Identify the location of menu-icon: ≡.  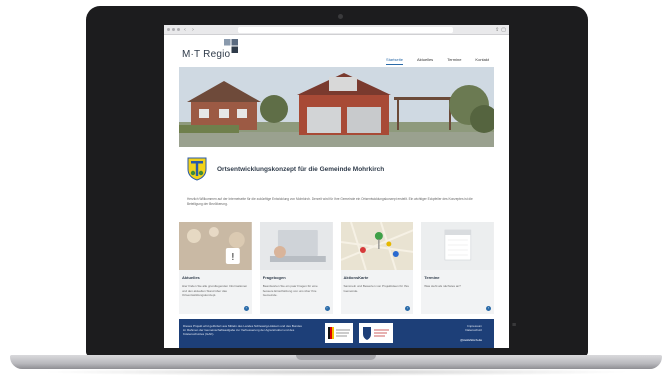
(514, 325).